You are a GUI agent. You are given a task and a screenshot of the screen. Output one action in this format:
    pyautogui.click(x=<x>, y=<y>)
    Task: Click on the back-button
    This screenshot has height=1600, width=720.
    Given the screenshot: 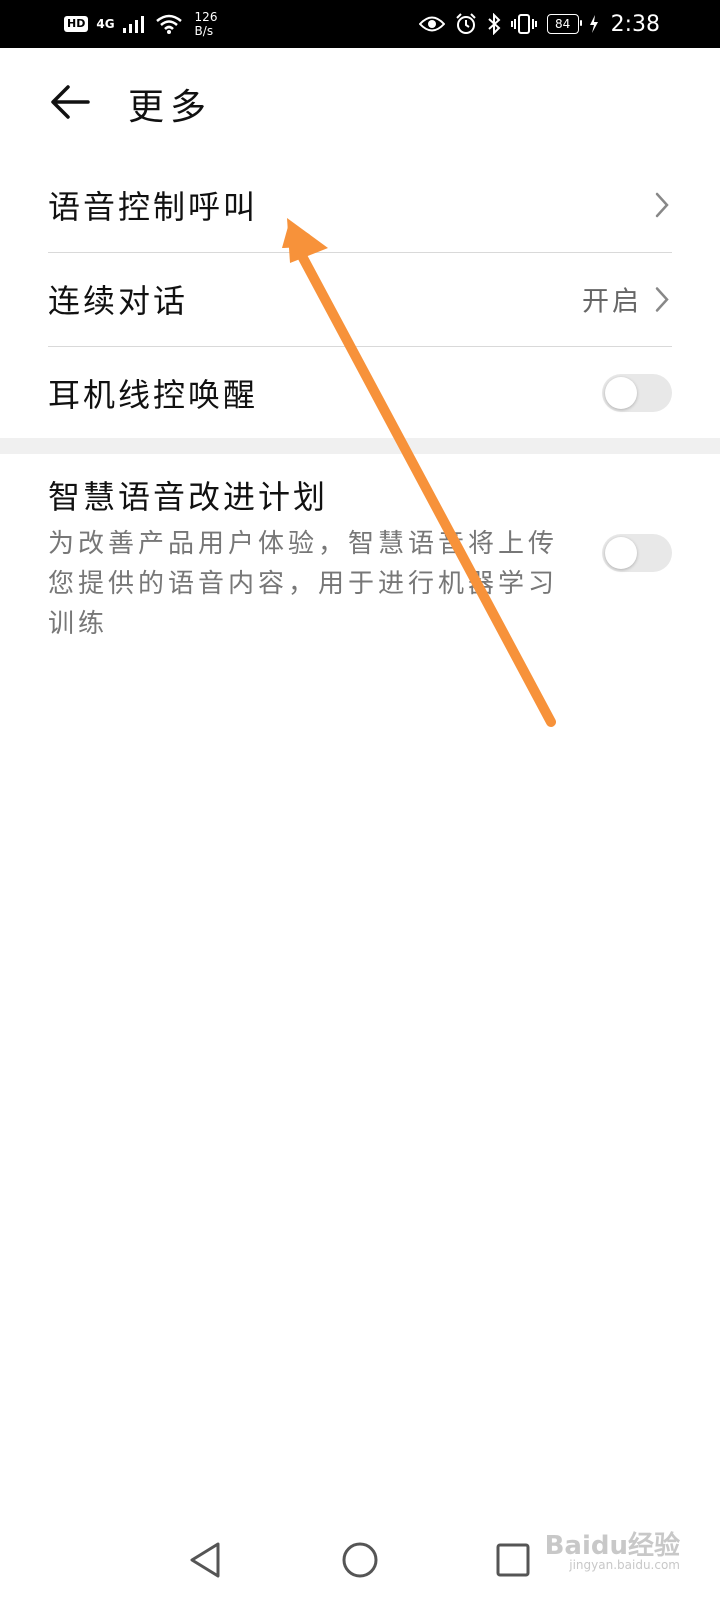 What is the action you would take?
    pyautogui.click(x=70, y=102)
    